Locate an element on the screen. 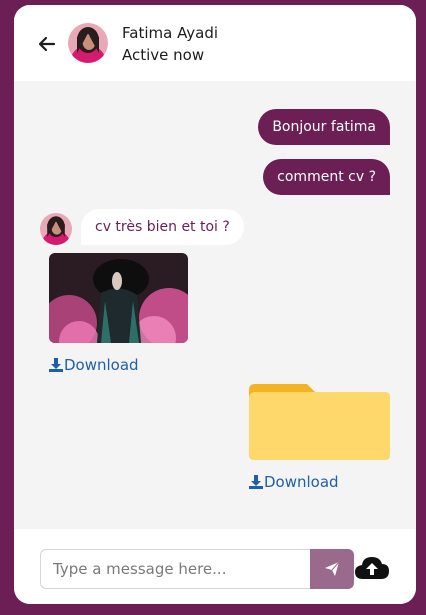 The width and height of the screenshot is (426, 615). contact-avatar is located at coordinates (88, 43).